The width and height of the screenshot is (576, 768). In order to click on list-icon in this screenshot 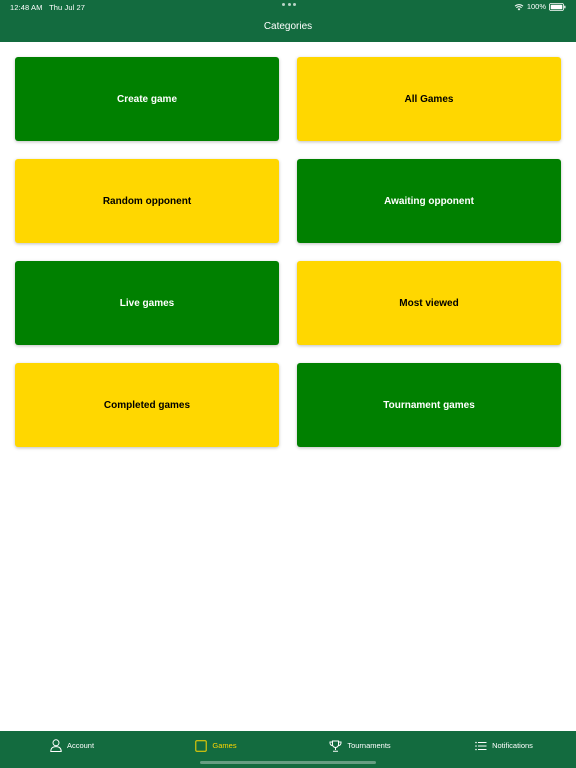, I will do `click(481, 746)`.